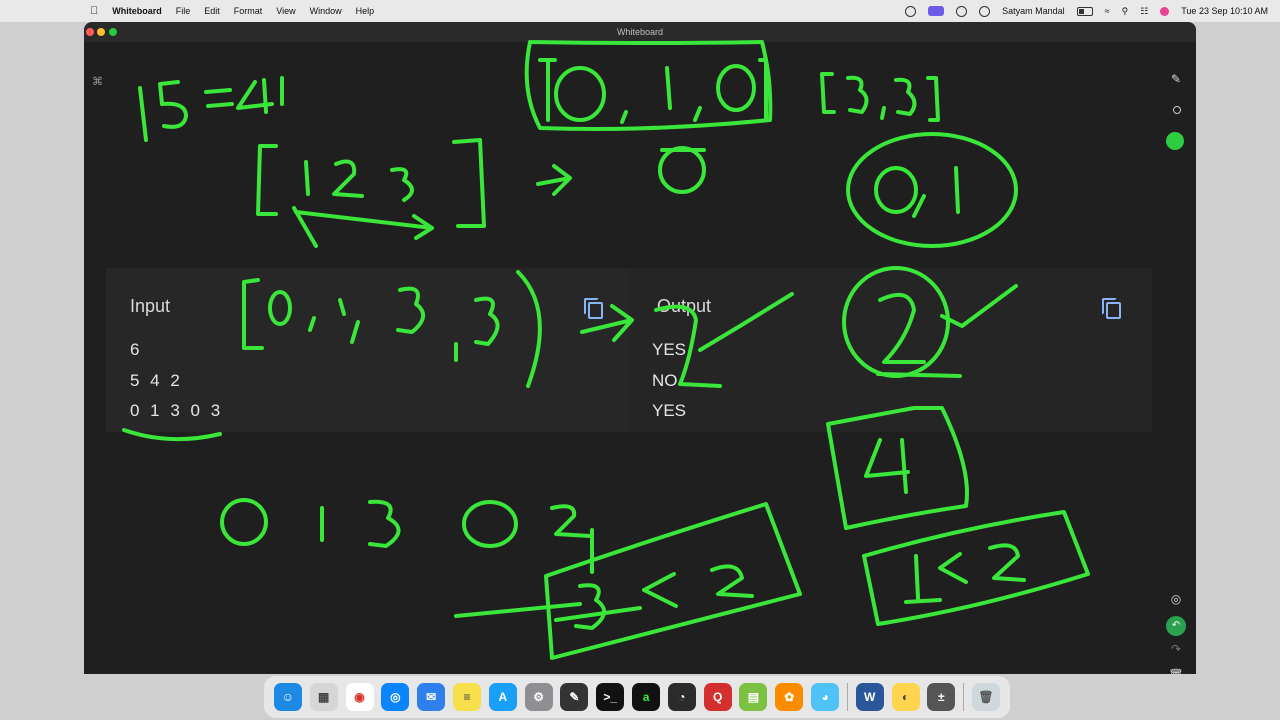 Image resolution: width=1280 pixels, height=720 pixels. Describe the element at coordinates (177, 410) in the screenshot. I see `input-line: 0 1 3 0 3` at that location.